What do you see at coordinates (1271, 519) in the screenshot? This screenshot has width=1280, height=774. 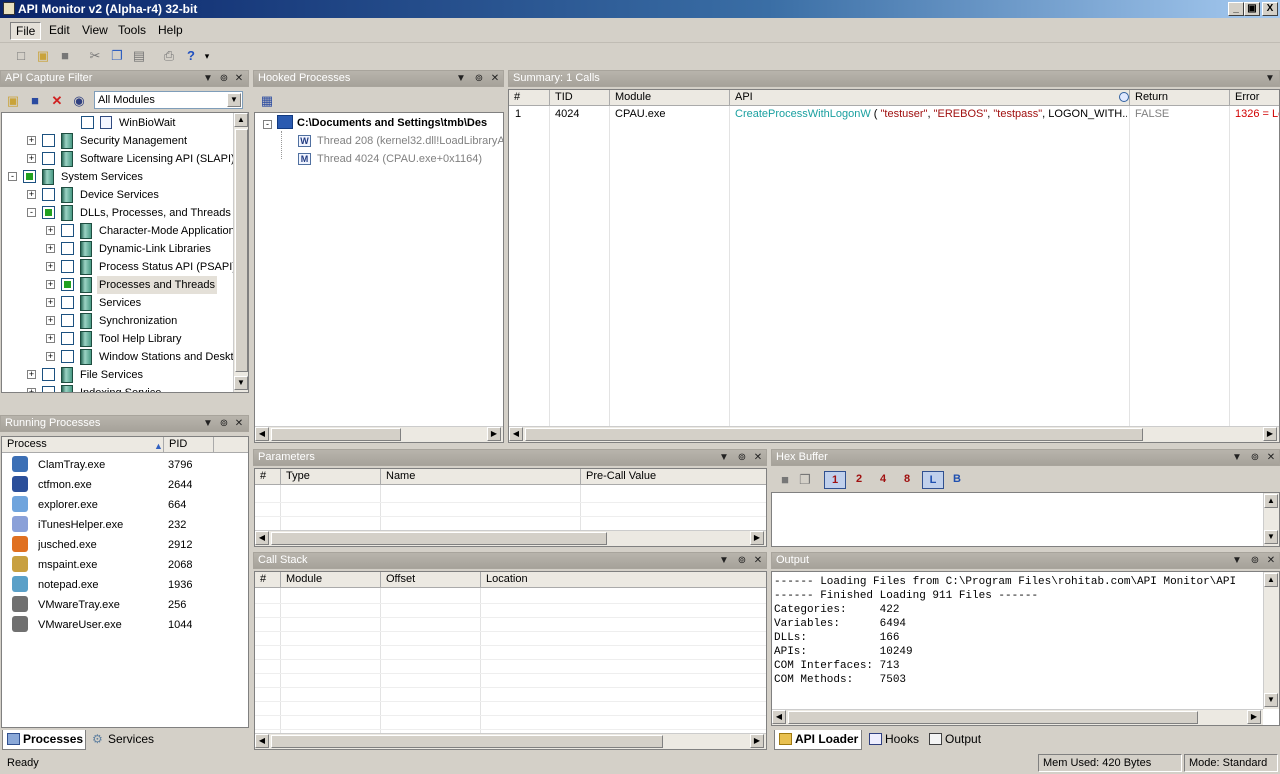 I see `hex-scrollbar: ▲ ▼` at bounding box center [1271, 519].